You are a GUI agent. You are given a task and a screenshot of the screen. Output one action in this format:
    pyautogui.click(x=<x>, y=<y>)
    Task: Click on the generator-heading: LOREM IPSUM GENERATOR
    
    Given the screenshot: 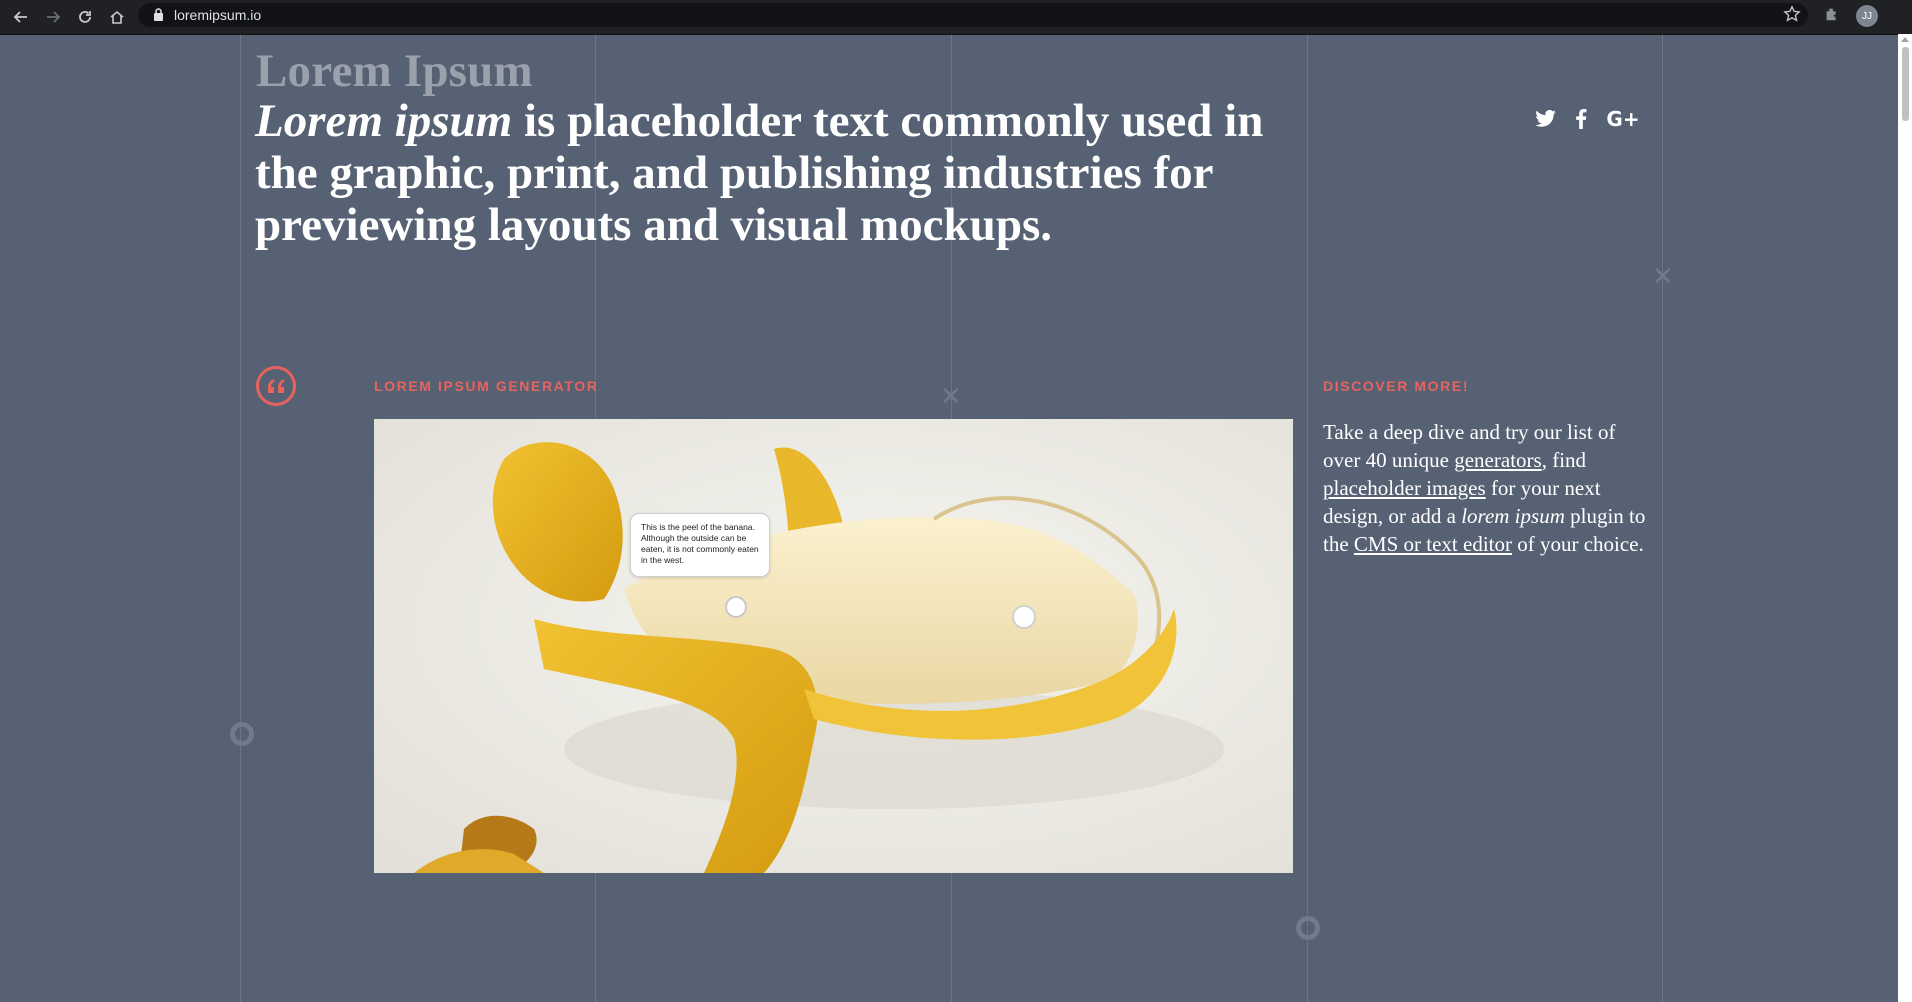 What is the action you would take?
    pyautogui.click(x=486, y=386)
    